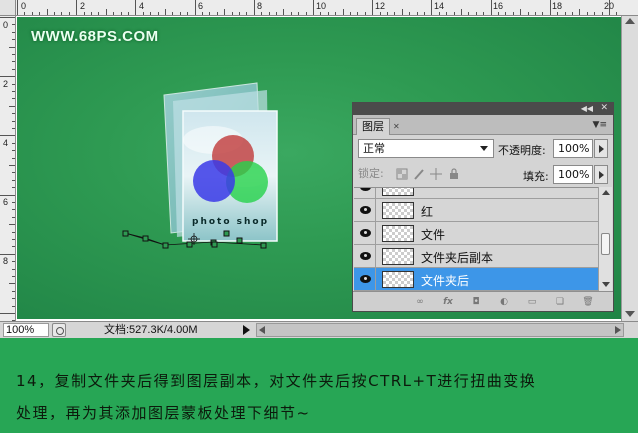 Image resolution: width=638 pixels, height=433 pixels. Describe the element at coordinates (426, 148) in the screenshot. I see `blend-mode-select: 正常` at that location.